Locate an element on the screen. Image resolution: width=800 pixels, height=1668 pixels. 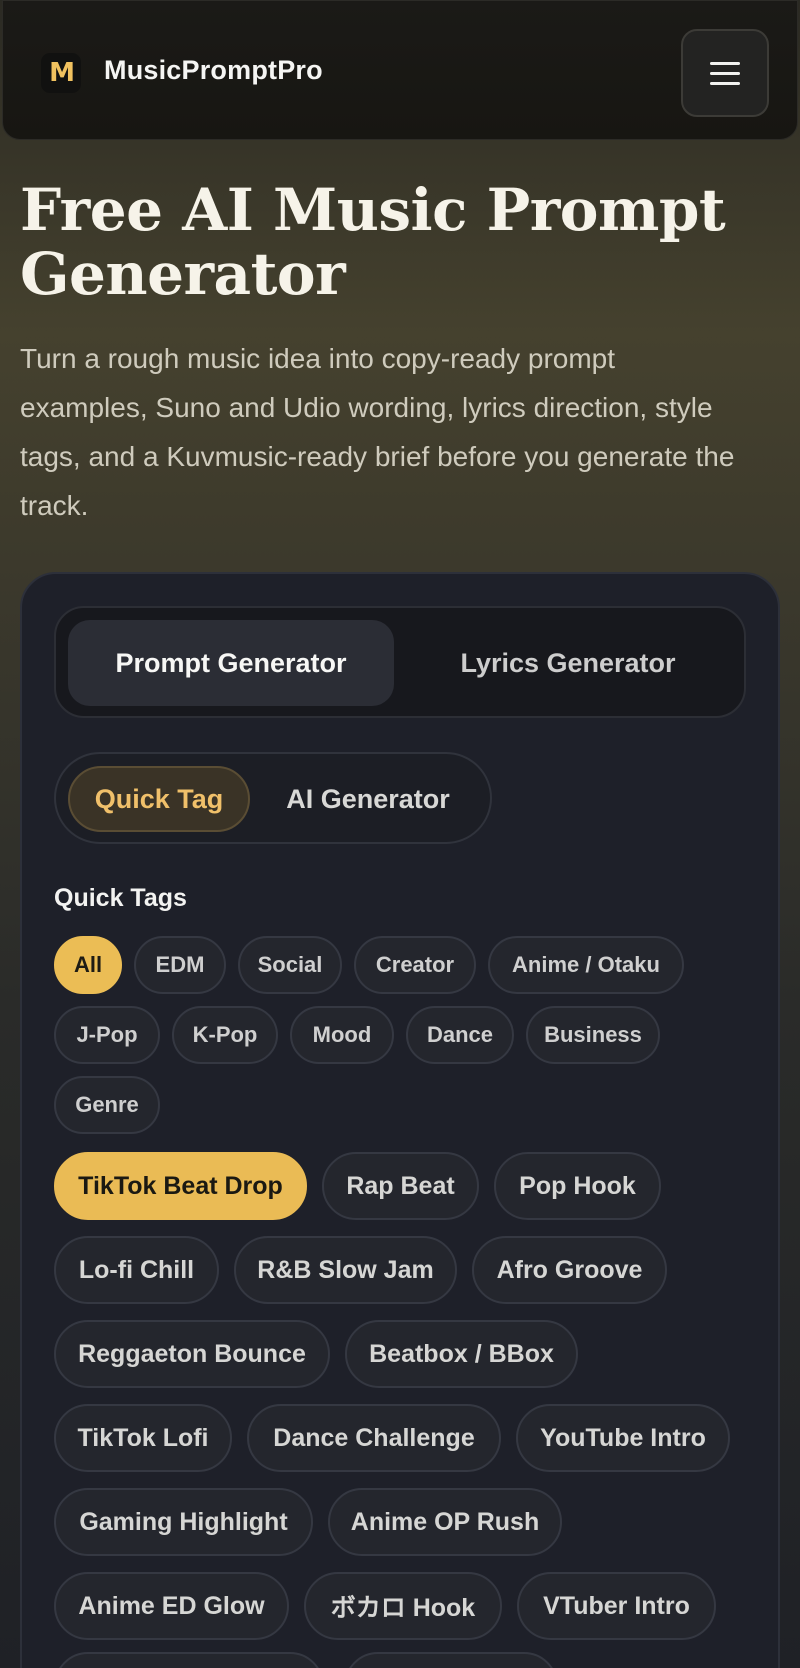
category-chip-anime-otaku: Anime / Otaku is located at coordinates (586, 965).